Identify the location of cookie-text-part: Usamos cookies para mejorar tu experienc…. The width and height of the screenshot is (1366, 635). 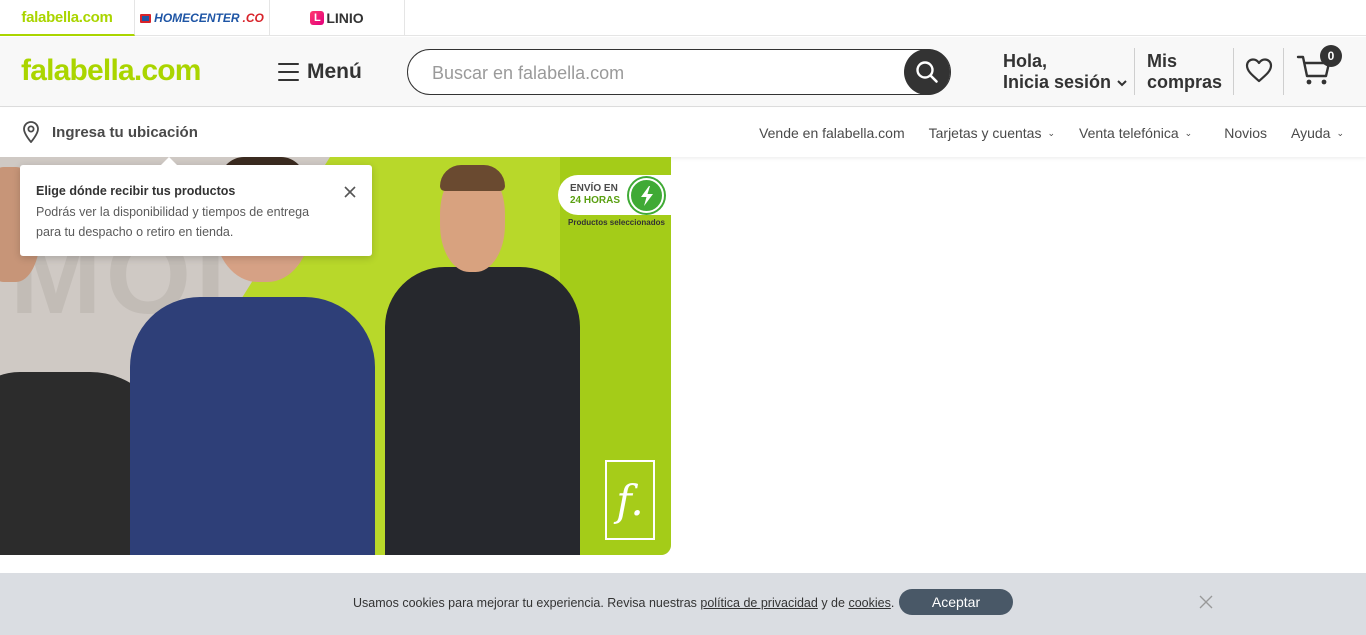
(525, 603).